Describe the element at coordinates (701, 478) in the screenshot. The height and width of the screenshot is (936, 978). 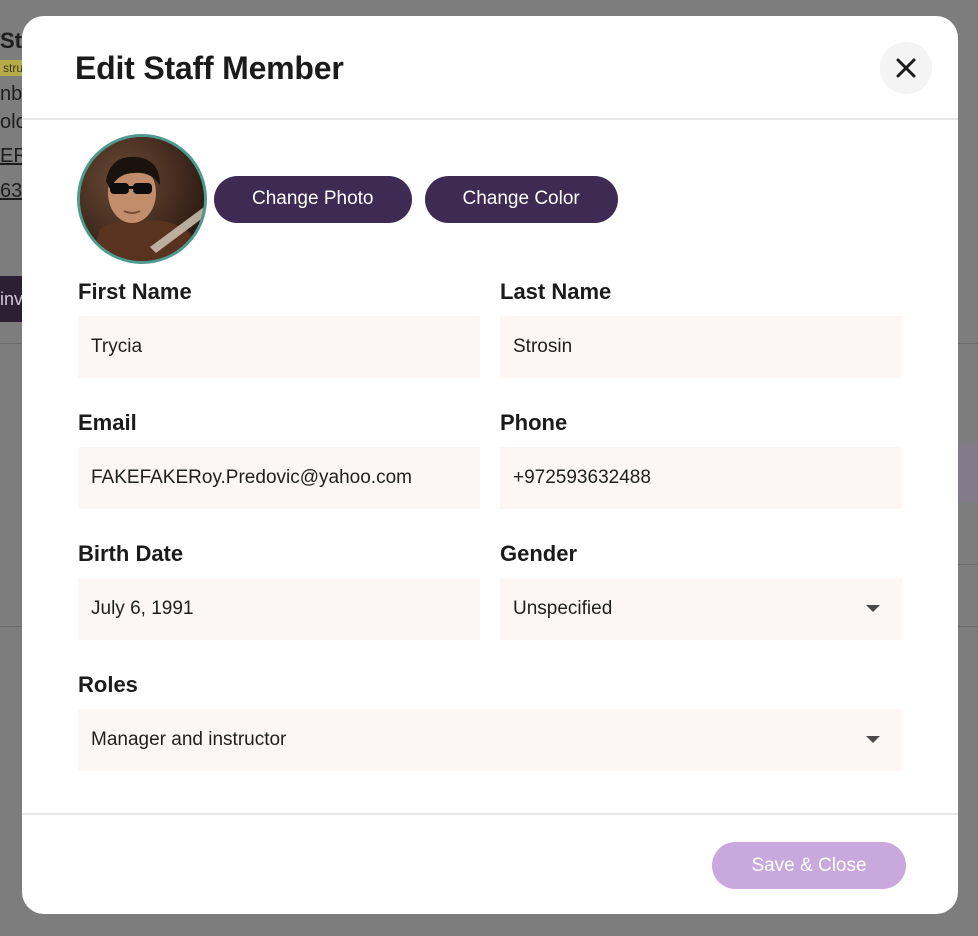
I see `phone-field: +972593632488` at that location.